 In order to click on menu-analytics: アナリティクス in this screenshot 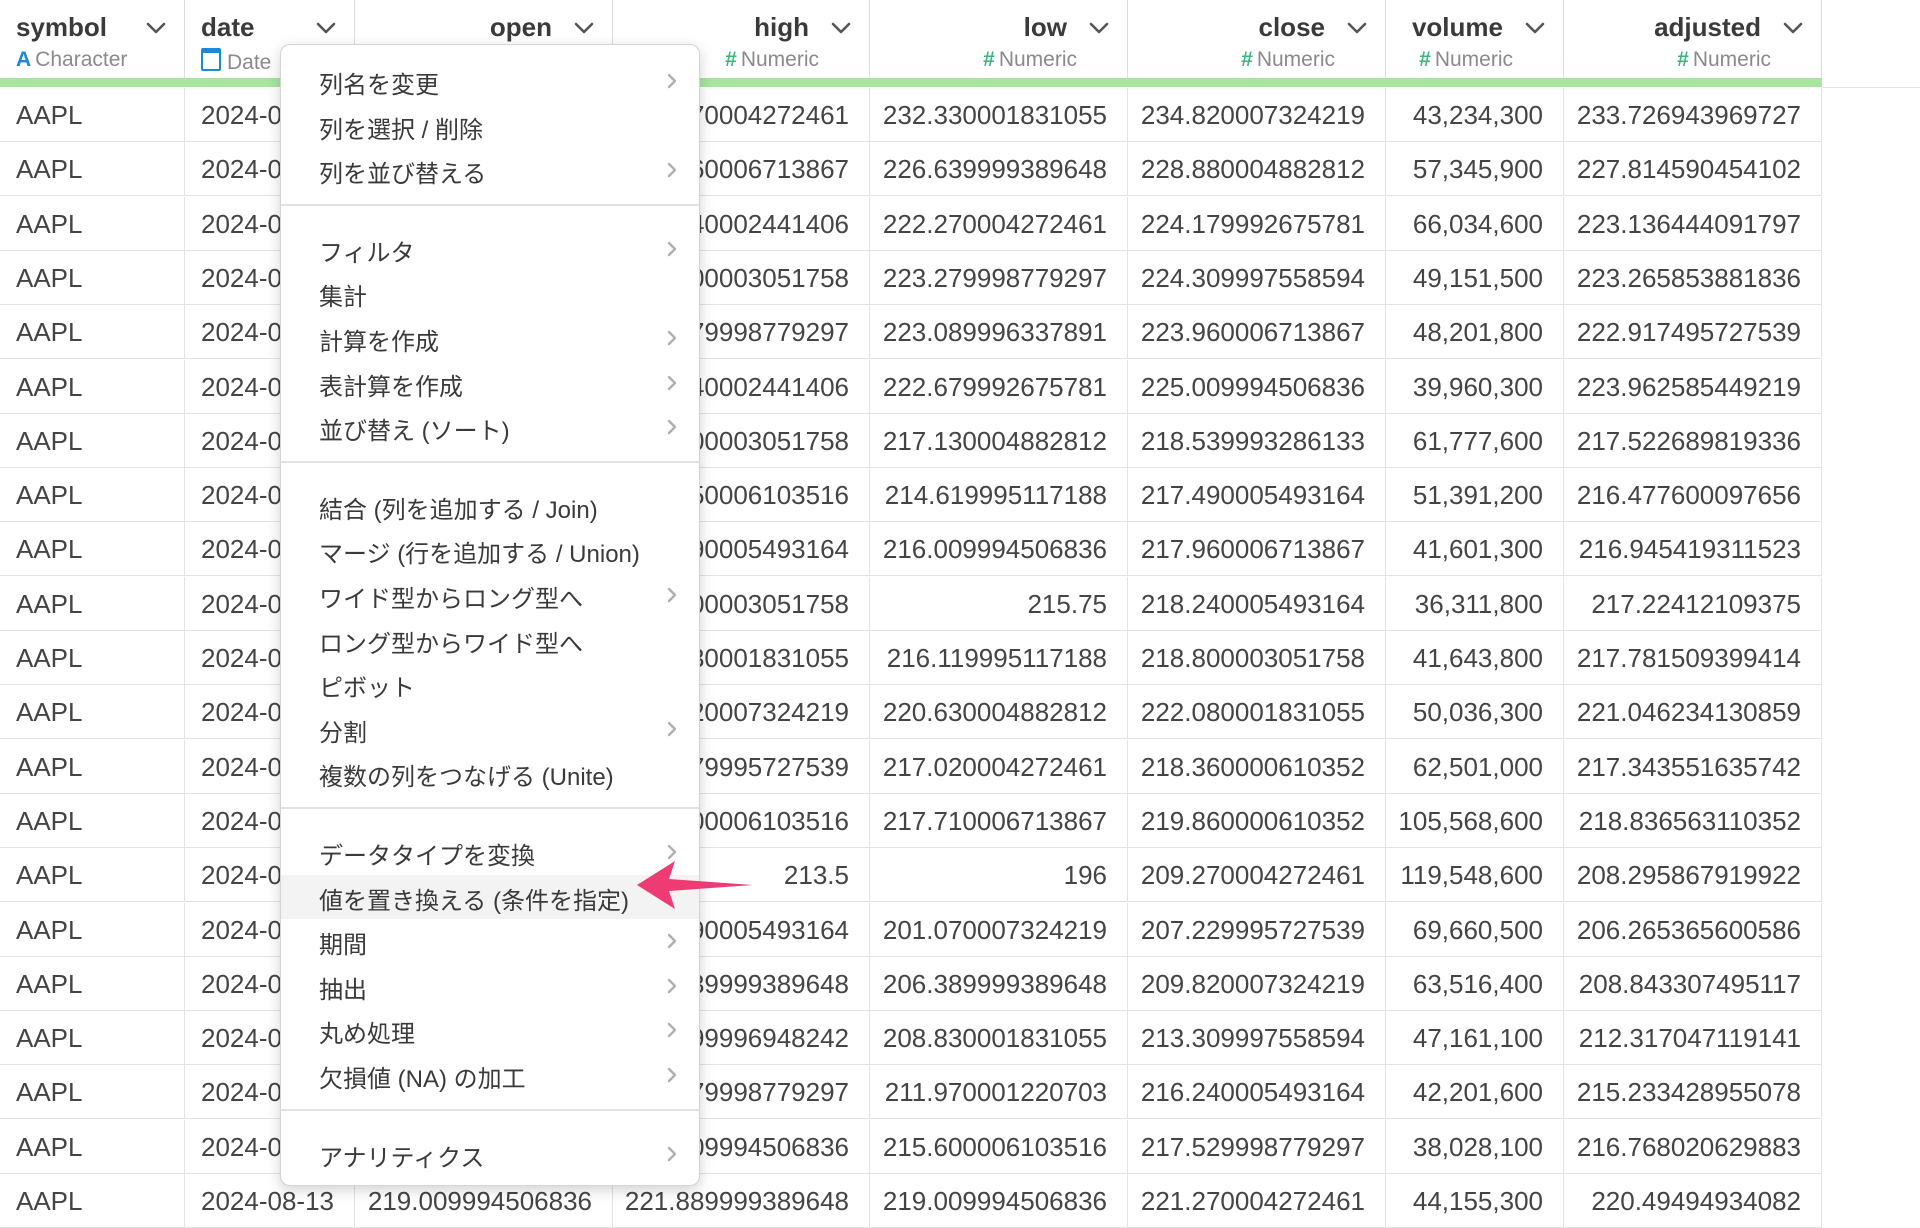, I will do `click(490, 1154)`.